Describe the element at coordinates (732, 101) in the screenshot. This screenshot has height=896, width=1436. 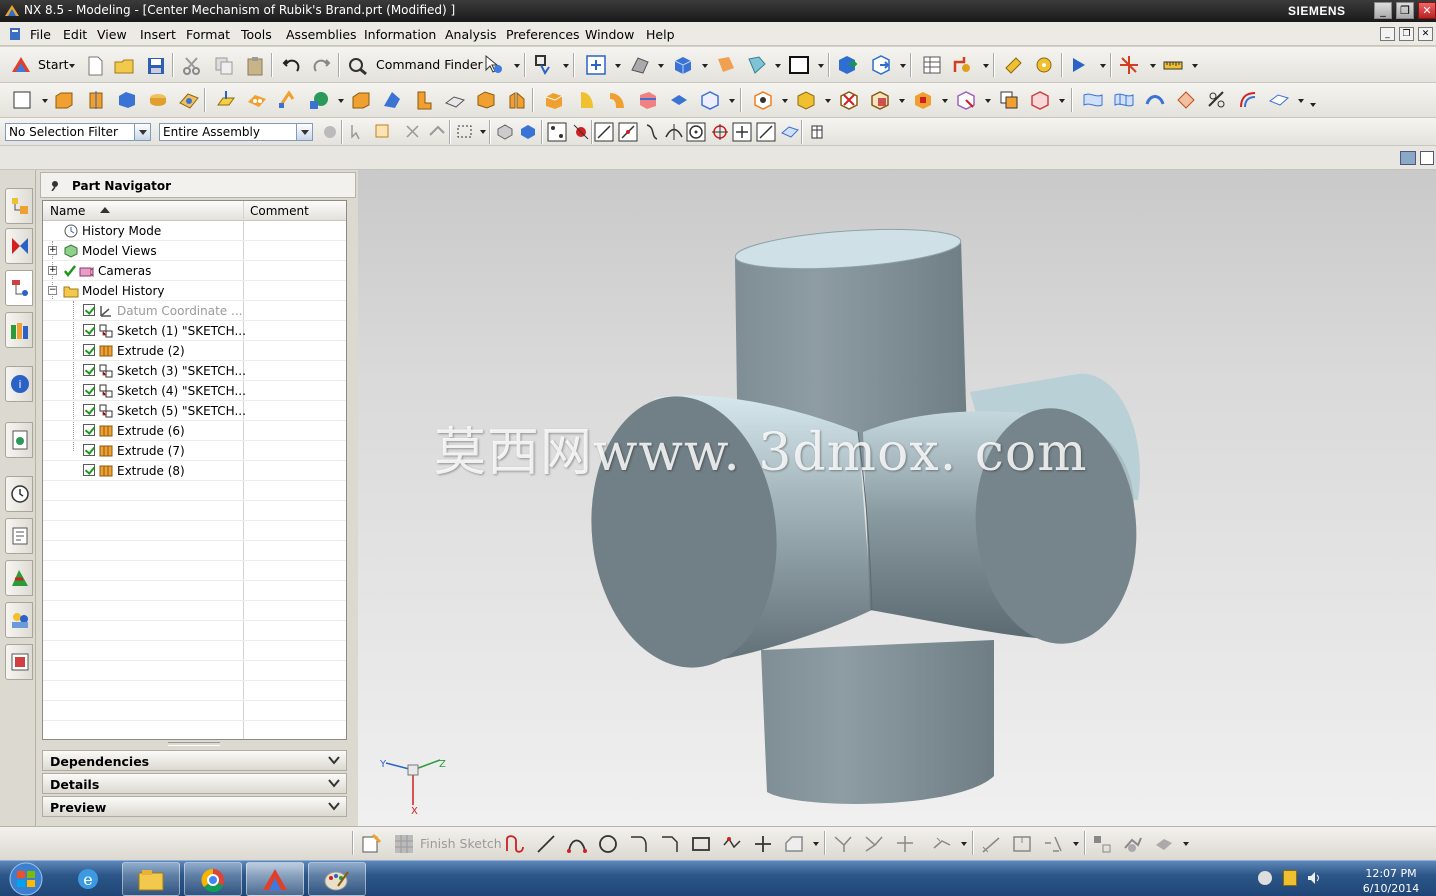
I see `cube-dropdown-icon` at that location.